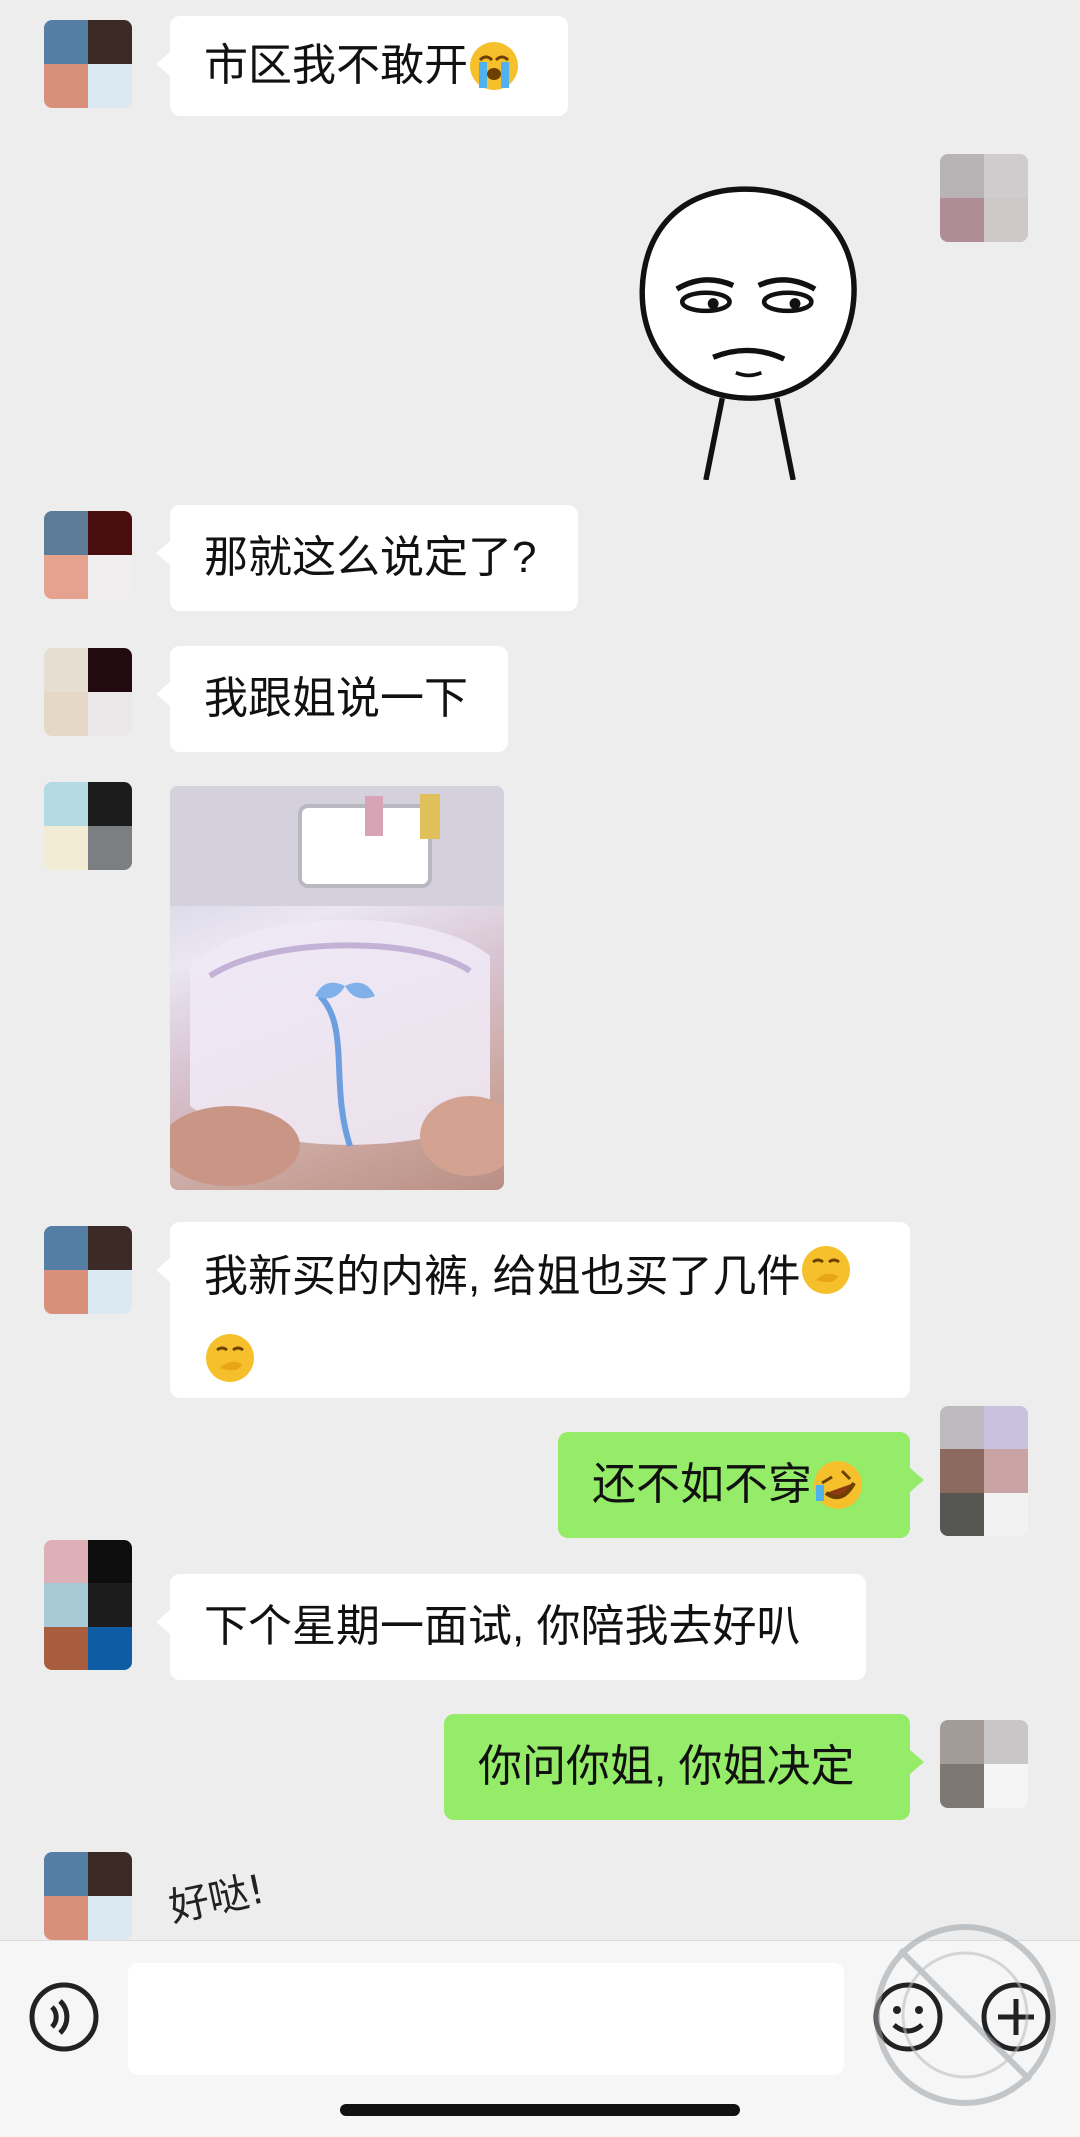 This screenshot has height=2137, width=1080. What do you see at coordinates (533, 1310) in the screenshot?
I see `message-bubble: 我新买的内裤, 给姐也买了几件` at bounding box center [533, 1310].